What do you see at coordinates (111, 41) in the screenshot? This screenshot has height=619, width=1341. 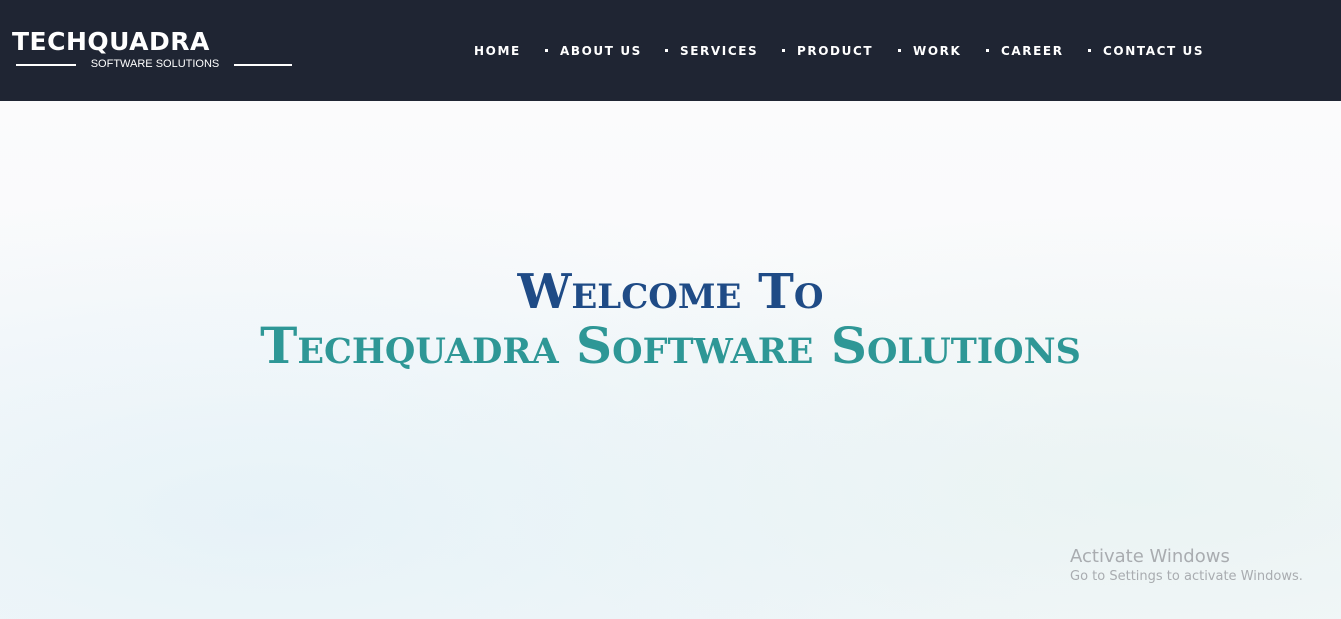 I see `logo-wordmark: TECHQUADRA` at bounding box center [111, 41].